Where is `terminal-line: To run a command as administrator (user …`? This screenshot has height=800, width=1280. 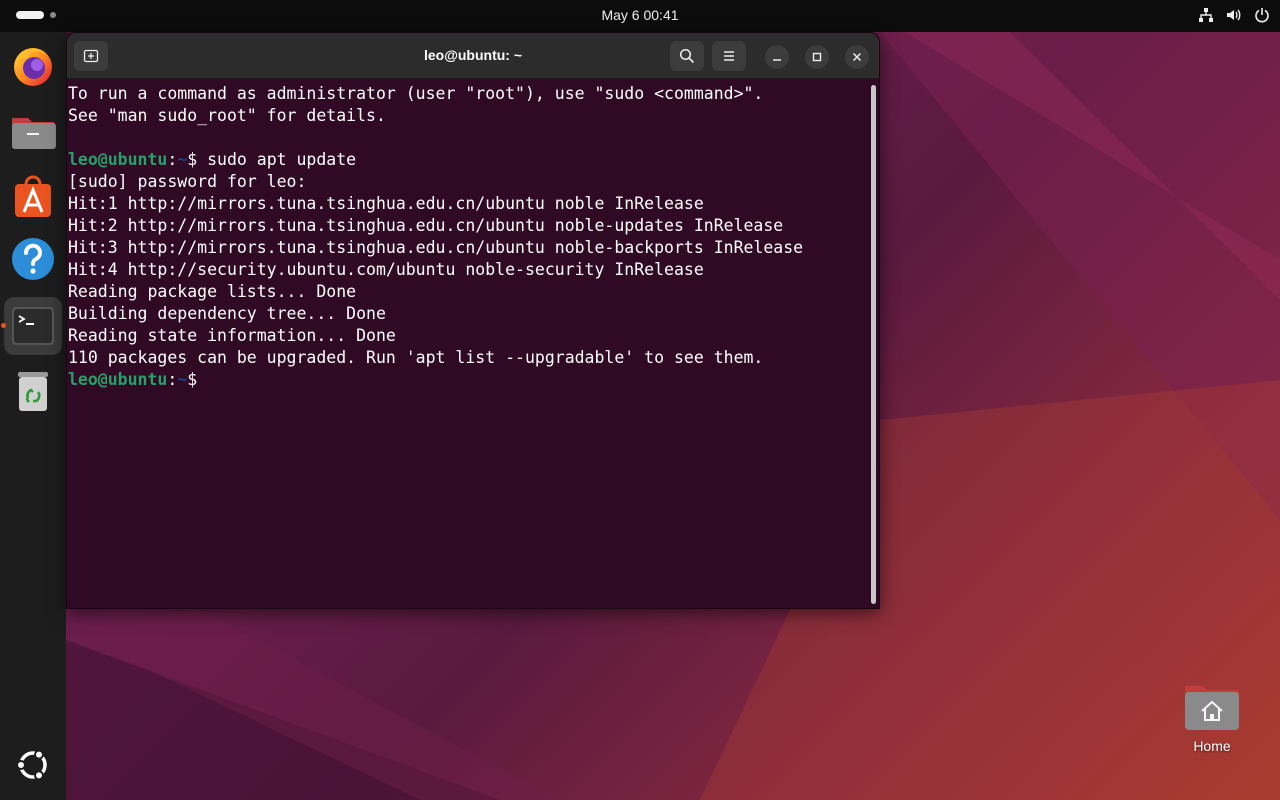 terminal-line: To run a command as administrator (user … is located at coordinates (416, 93).